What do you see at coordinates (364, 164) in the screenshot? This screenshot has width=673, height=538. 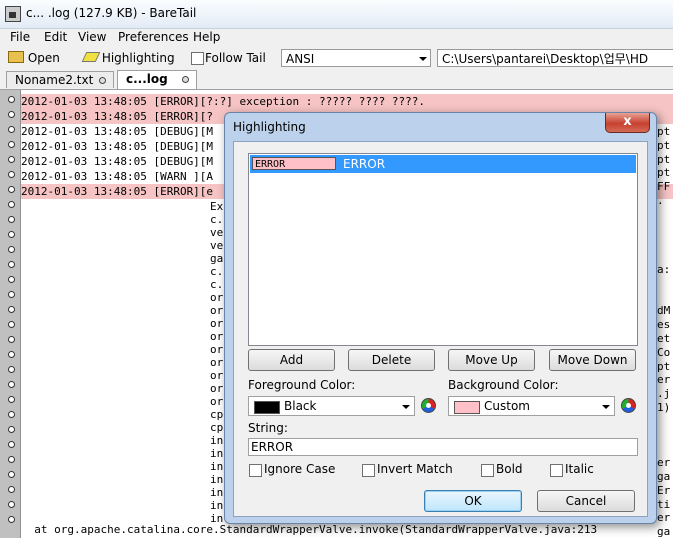 I see `highlight-item-label: ERROR` at bounding box center [364, 164].